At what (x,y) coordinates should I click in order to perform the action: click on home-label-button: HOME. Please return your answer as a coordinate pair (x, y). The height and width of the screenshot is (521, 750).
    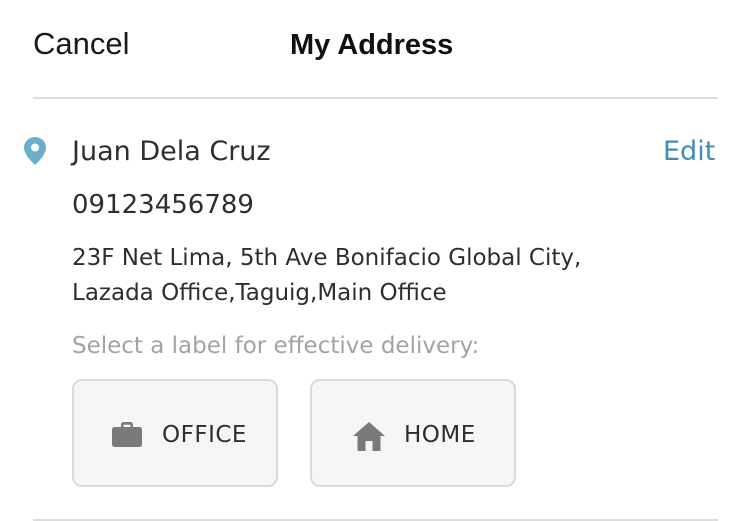
    Looking at the image, I should click on (413, 433).